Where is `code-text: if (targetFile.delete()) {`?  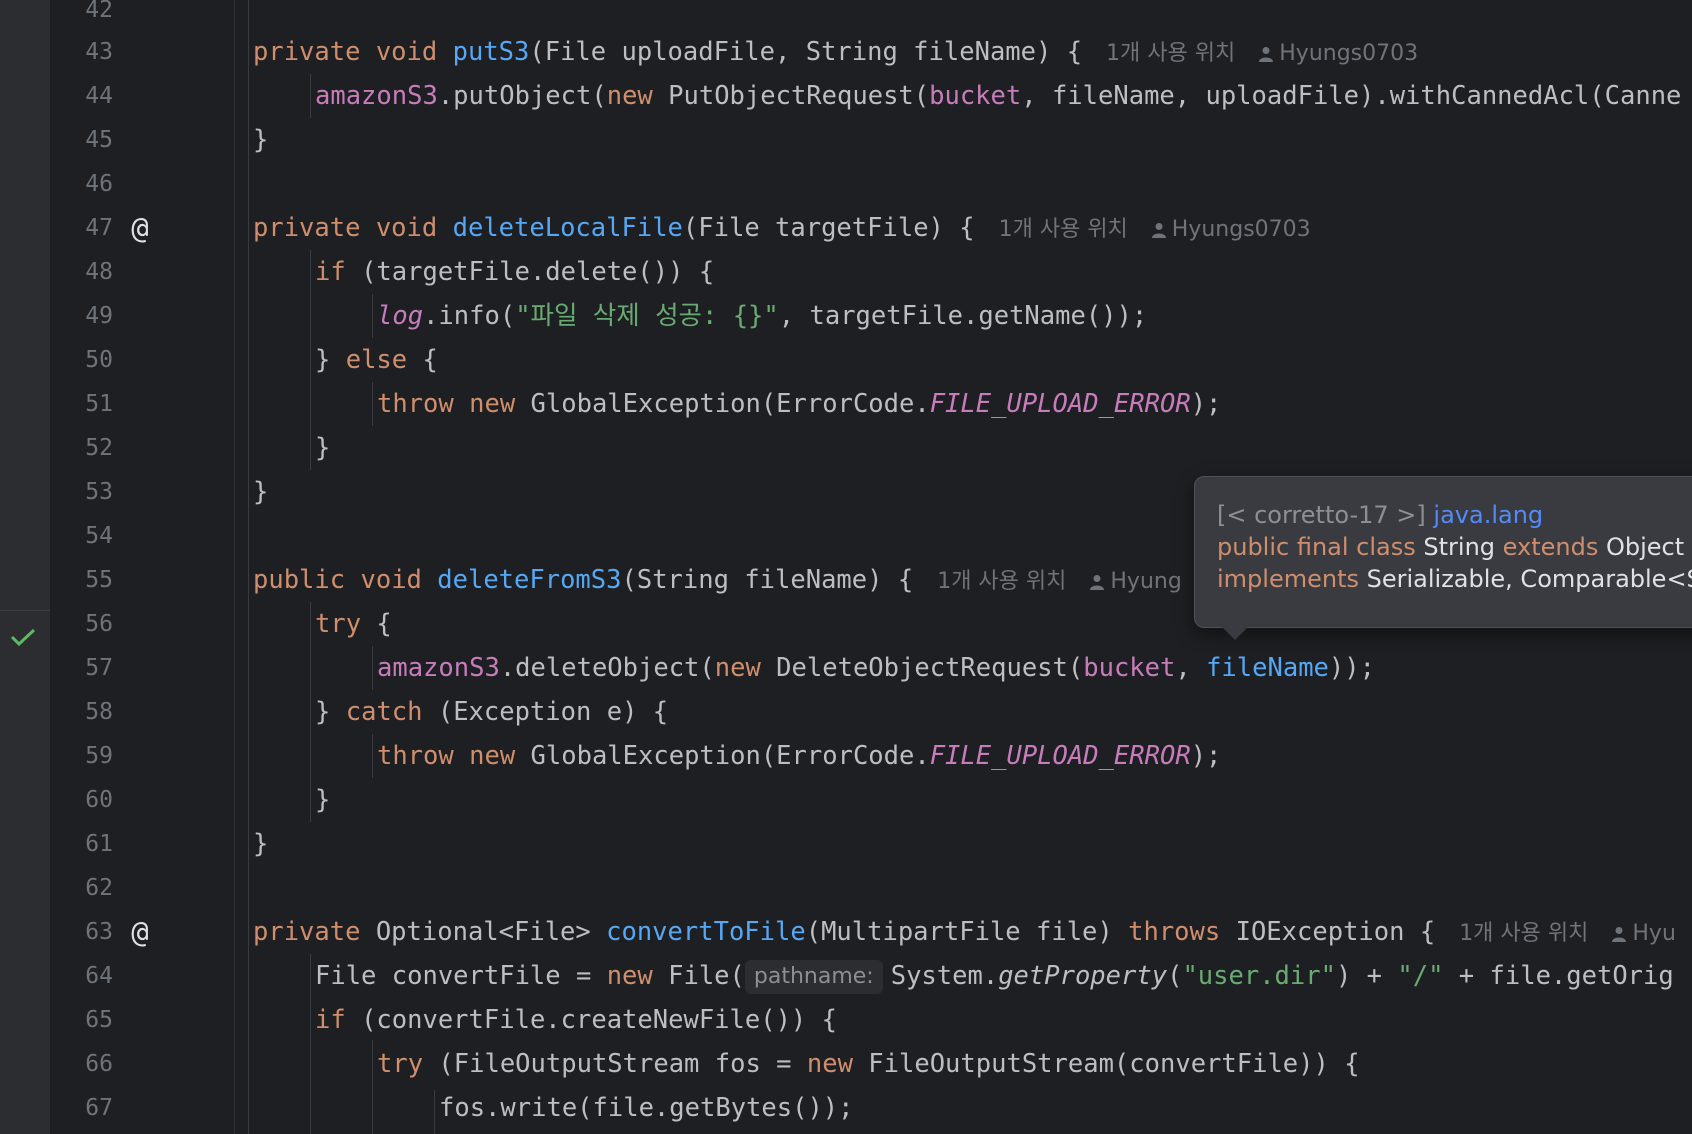
code-text: if (targetFile.delete()) { is located at coordinates (514, 272).